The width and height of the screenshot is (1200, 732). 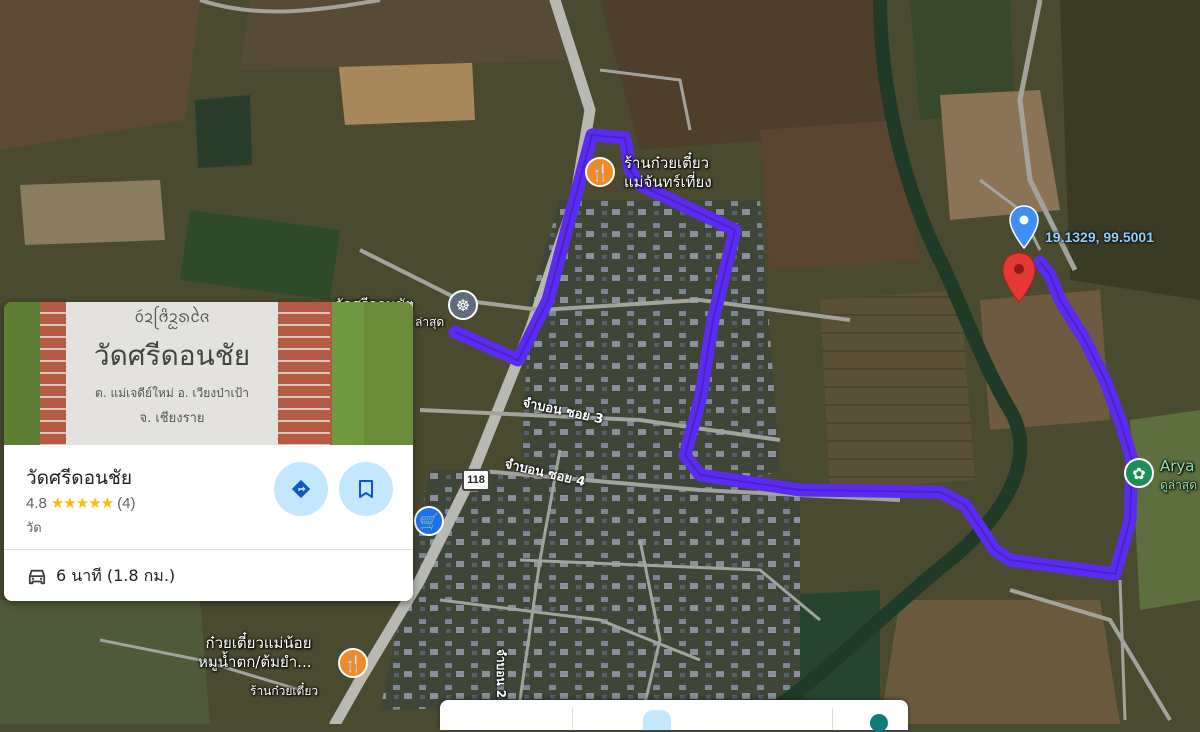 What do you see at coordinates (1177, 466) in the screenshot?
I see `poi-arya-label: Arya` at bounding box center [1177, 466].